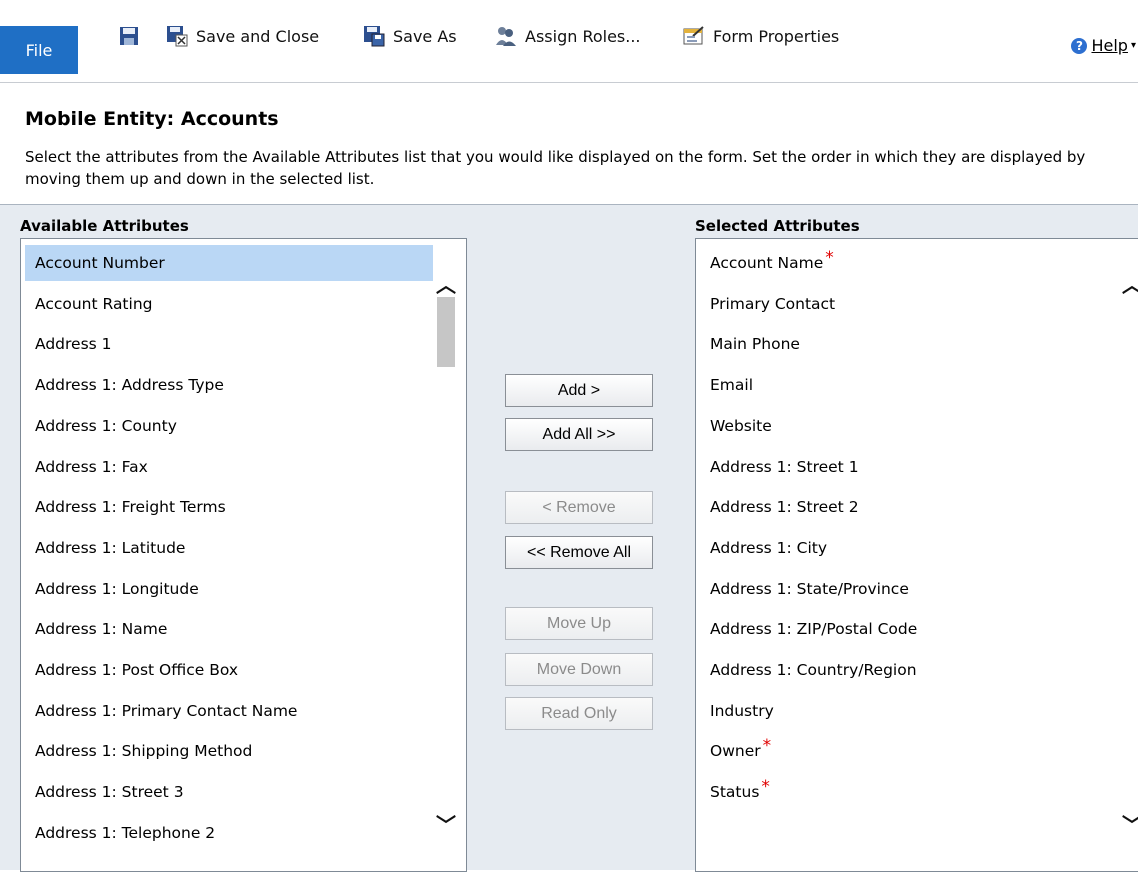 Image resolution: width=1138 pixels, height=872 pixels. I want to click on save-and-close-button: Save and Close, so click(242, 36).